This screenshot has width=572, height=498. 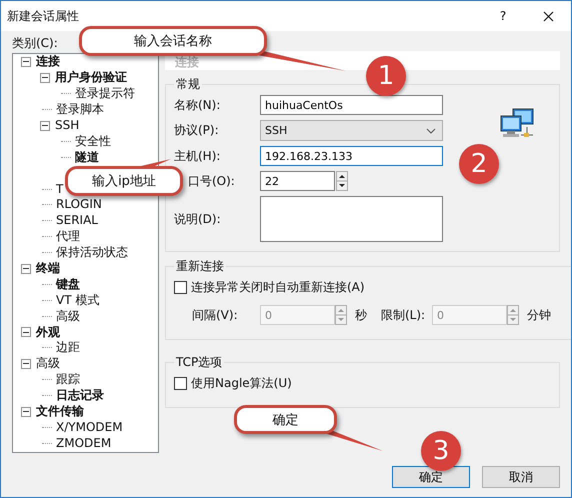 I want to click on step-number-badge: 2, so click(x=479, y=164).